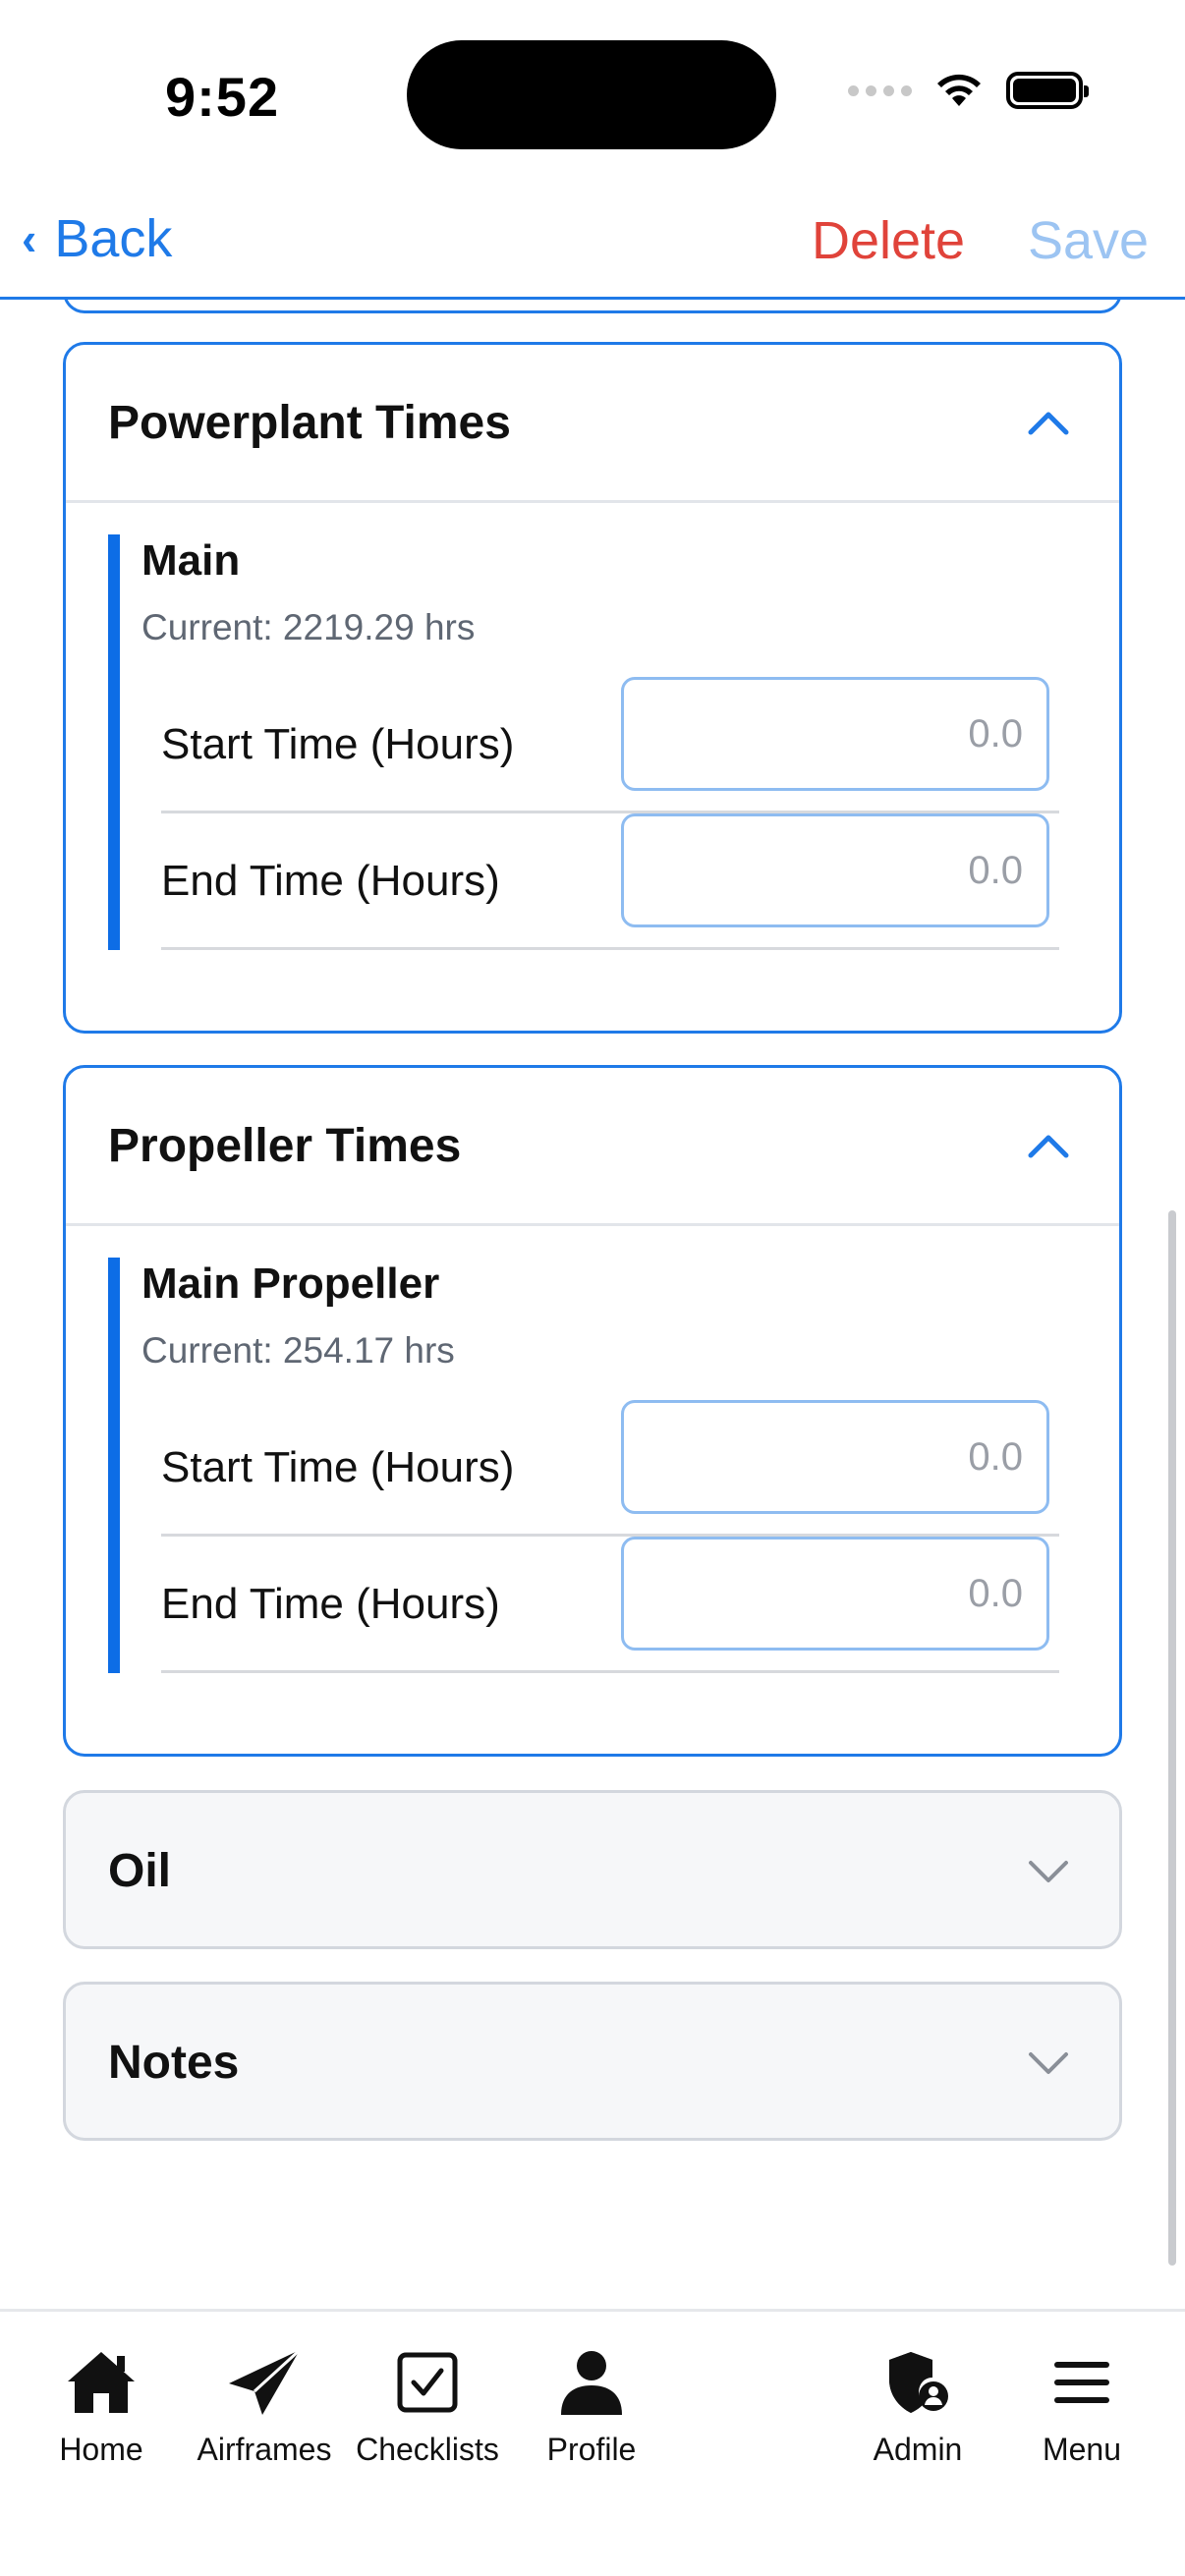 This screenshot has width=1185, height=2576. What do you see at coordinates (223, 97) in the screenshot?
I see `status-time: 9:52` at bounding box center [223, 97].